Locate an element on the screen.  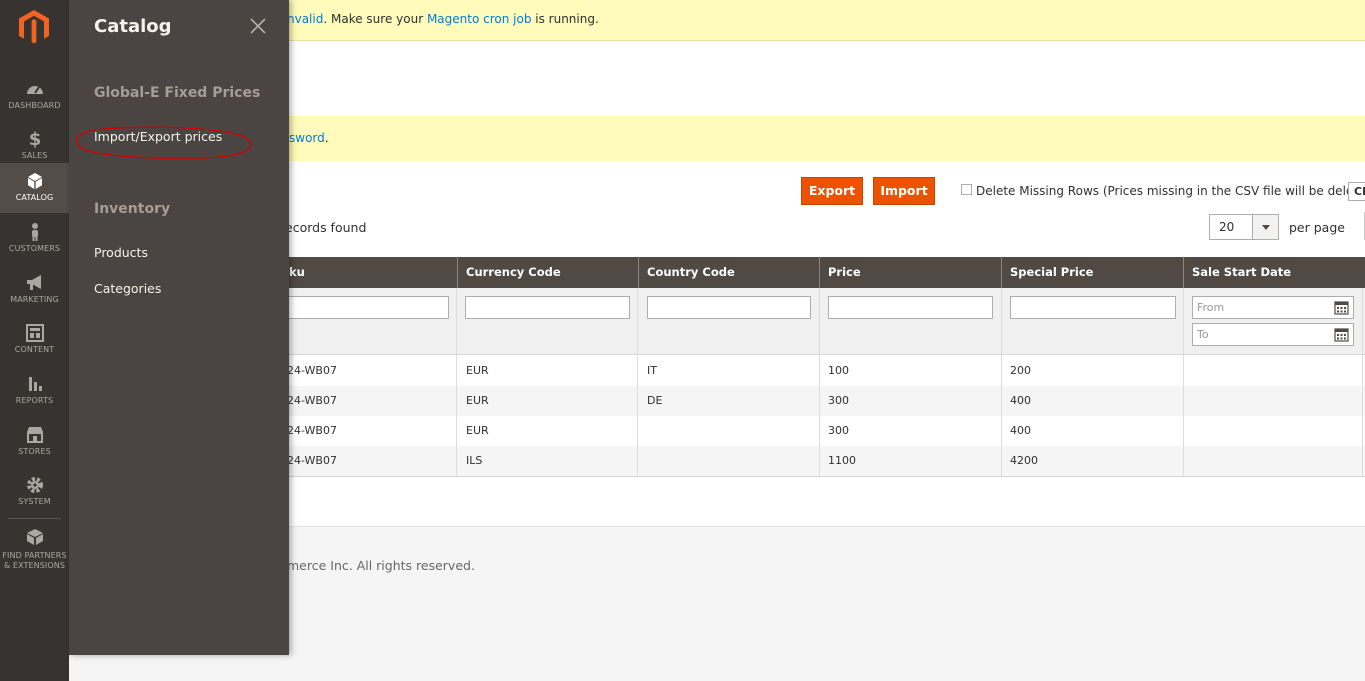
nav-customers-label: CUSTOMERS is located at coordinates (34, 248).